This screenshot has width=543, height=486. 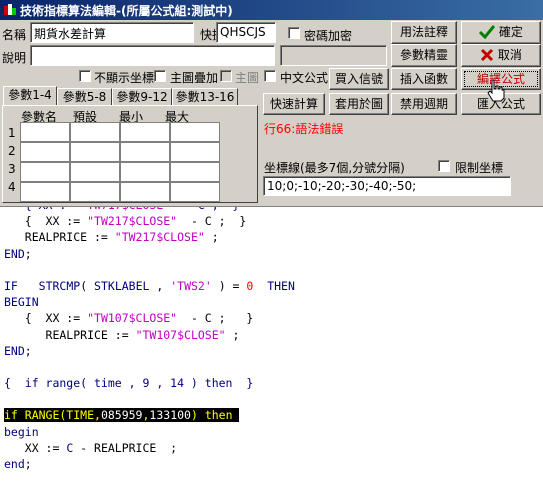 I want to click on chinese-formula-label: 中文公式, so click(x=304, y=78).